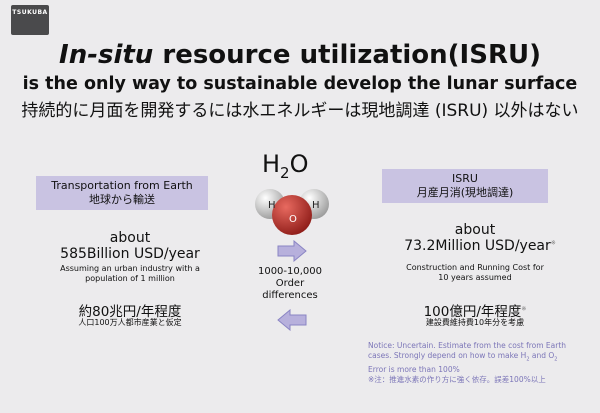  What do you see at coordinates (292, 320) in the screenshot?
I see `arrow-left-icon` at bounding box center [292, 320].